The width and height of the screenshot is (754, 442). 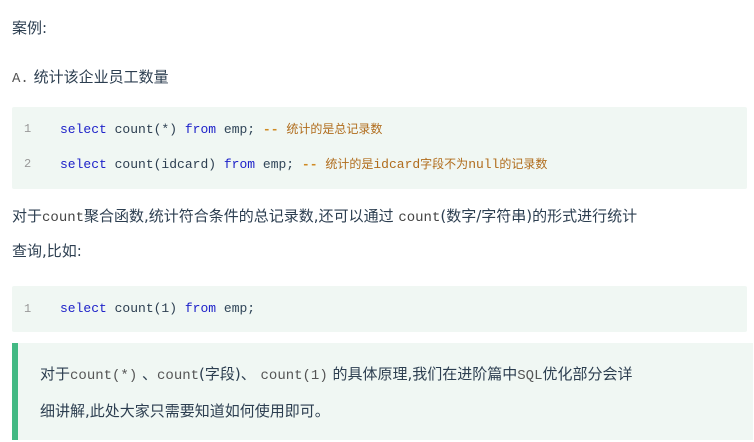 What do you see at coordinates (165, 164) in the screenshot?
I see `function-count: count(idcard)` at bounding box center [165, 164].